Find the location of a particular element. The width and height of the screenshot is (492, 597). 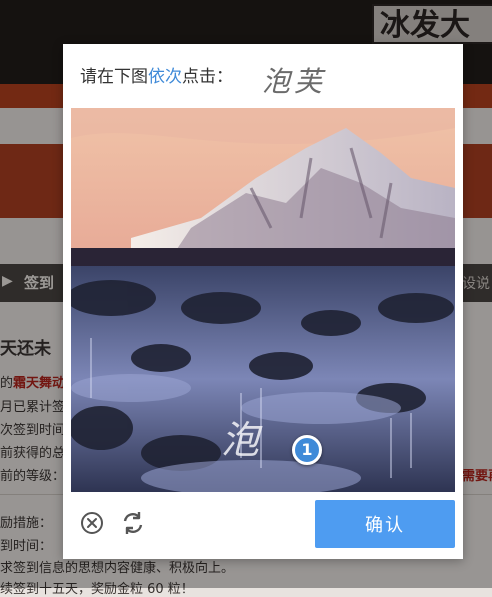

captcha-hidden-char: 泡 is located at coordinates (242, 440).